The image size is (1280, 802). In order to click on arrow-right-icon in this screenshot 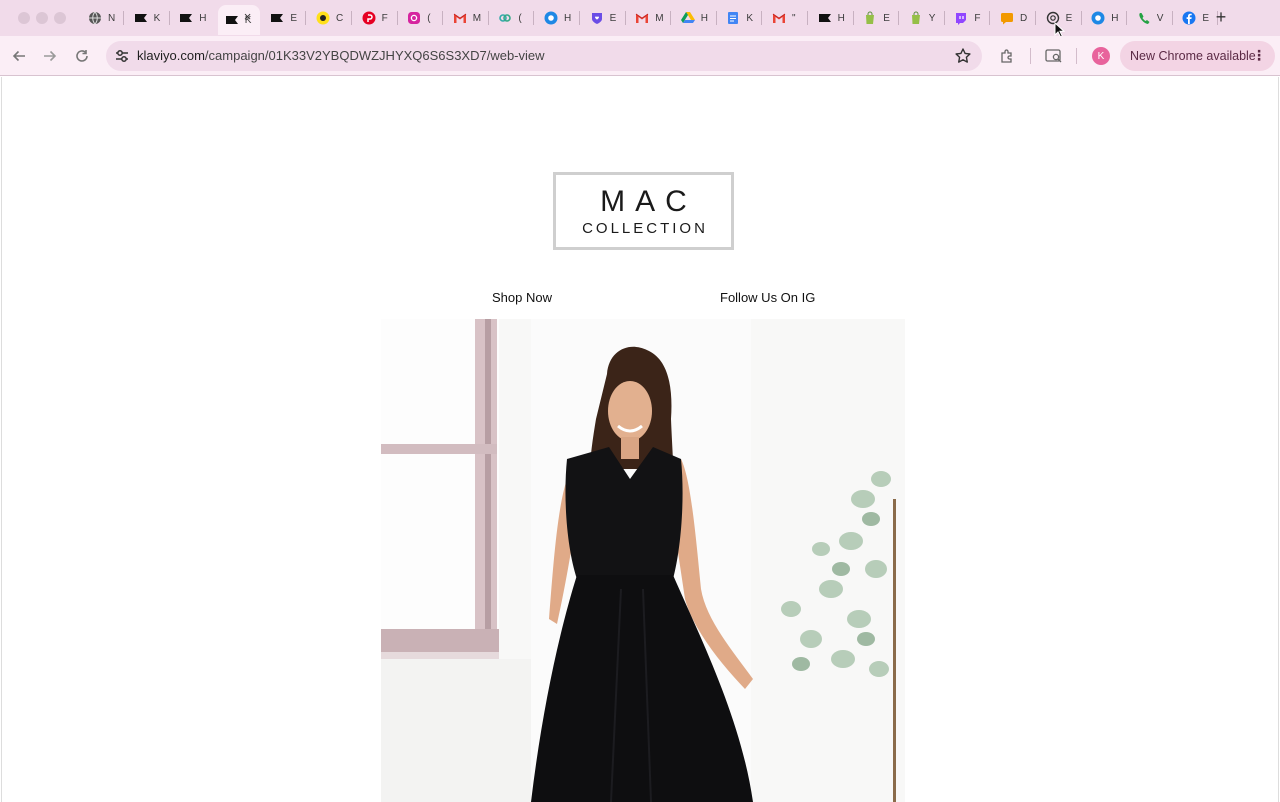, I will do `click(50, 56)`.